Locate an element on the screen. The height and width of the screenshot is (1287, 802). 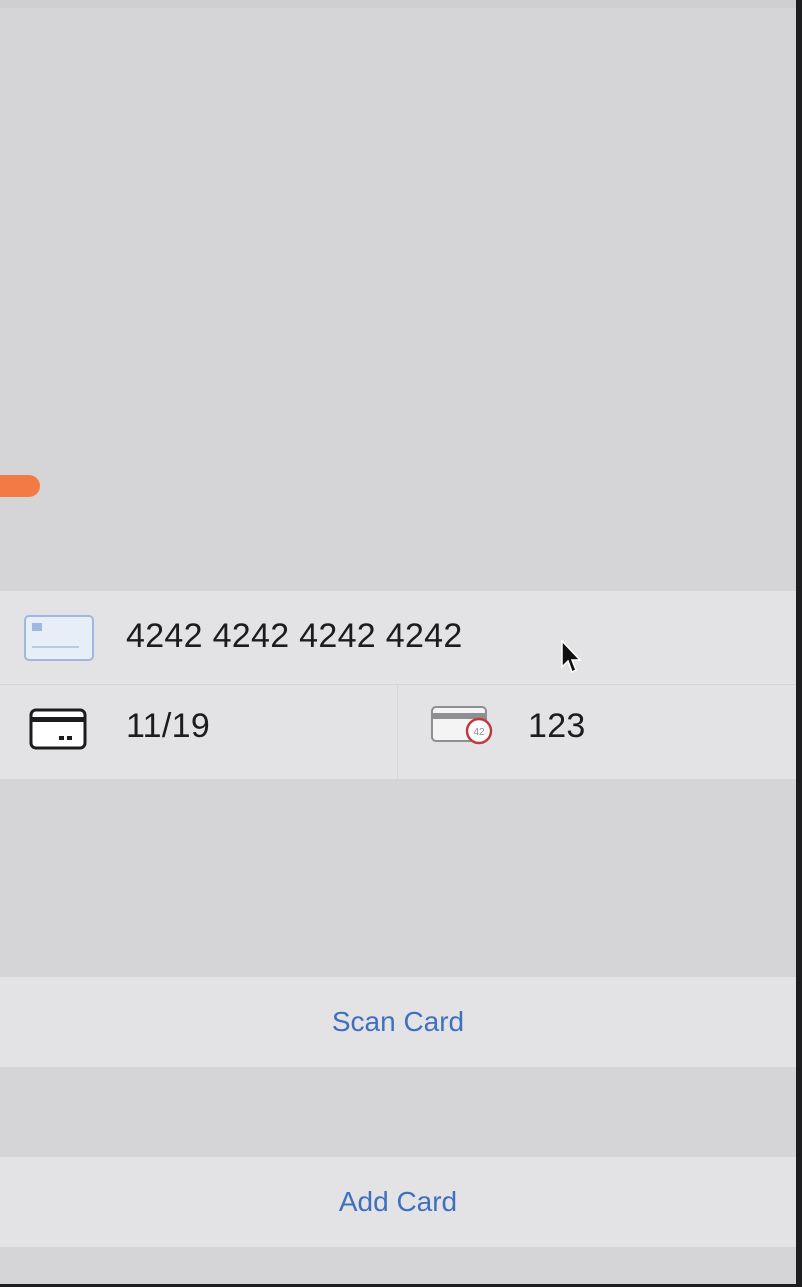
scan-card-label: Scan Card is located at coordinates (398, 1021).